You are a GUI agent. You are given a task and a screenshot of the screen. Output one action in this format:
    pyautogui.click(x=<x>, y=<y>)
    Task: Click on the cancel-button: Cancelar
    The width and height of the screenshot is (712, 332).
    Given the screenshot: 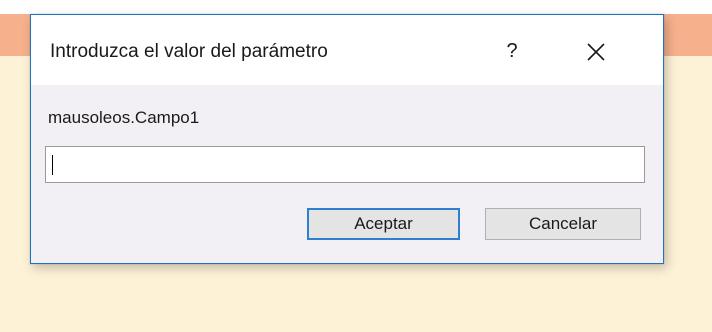 What is the action you would take?
    pyautogui.click(x=563, y=224)
    